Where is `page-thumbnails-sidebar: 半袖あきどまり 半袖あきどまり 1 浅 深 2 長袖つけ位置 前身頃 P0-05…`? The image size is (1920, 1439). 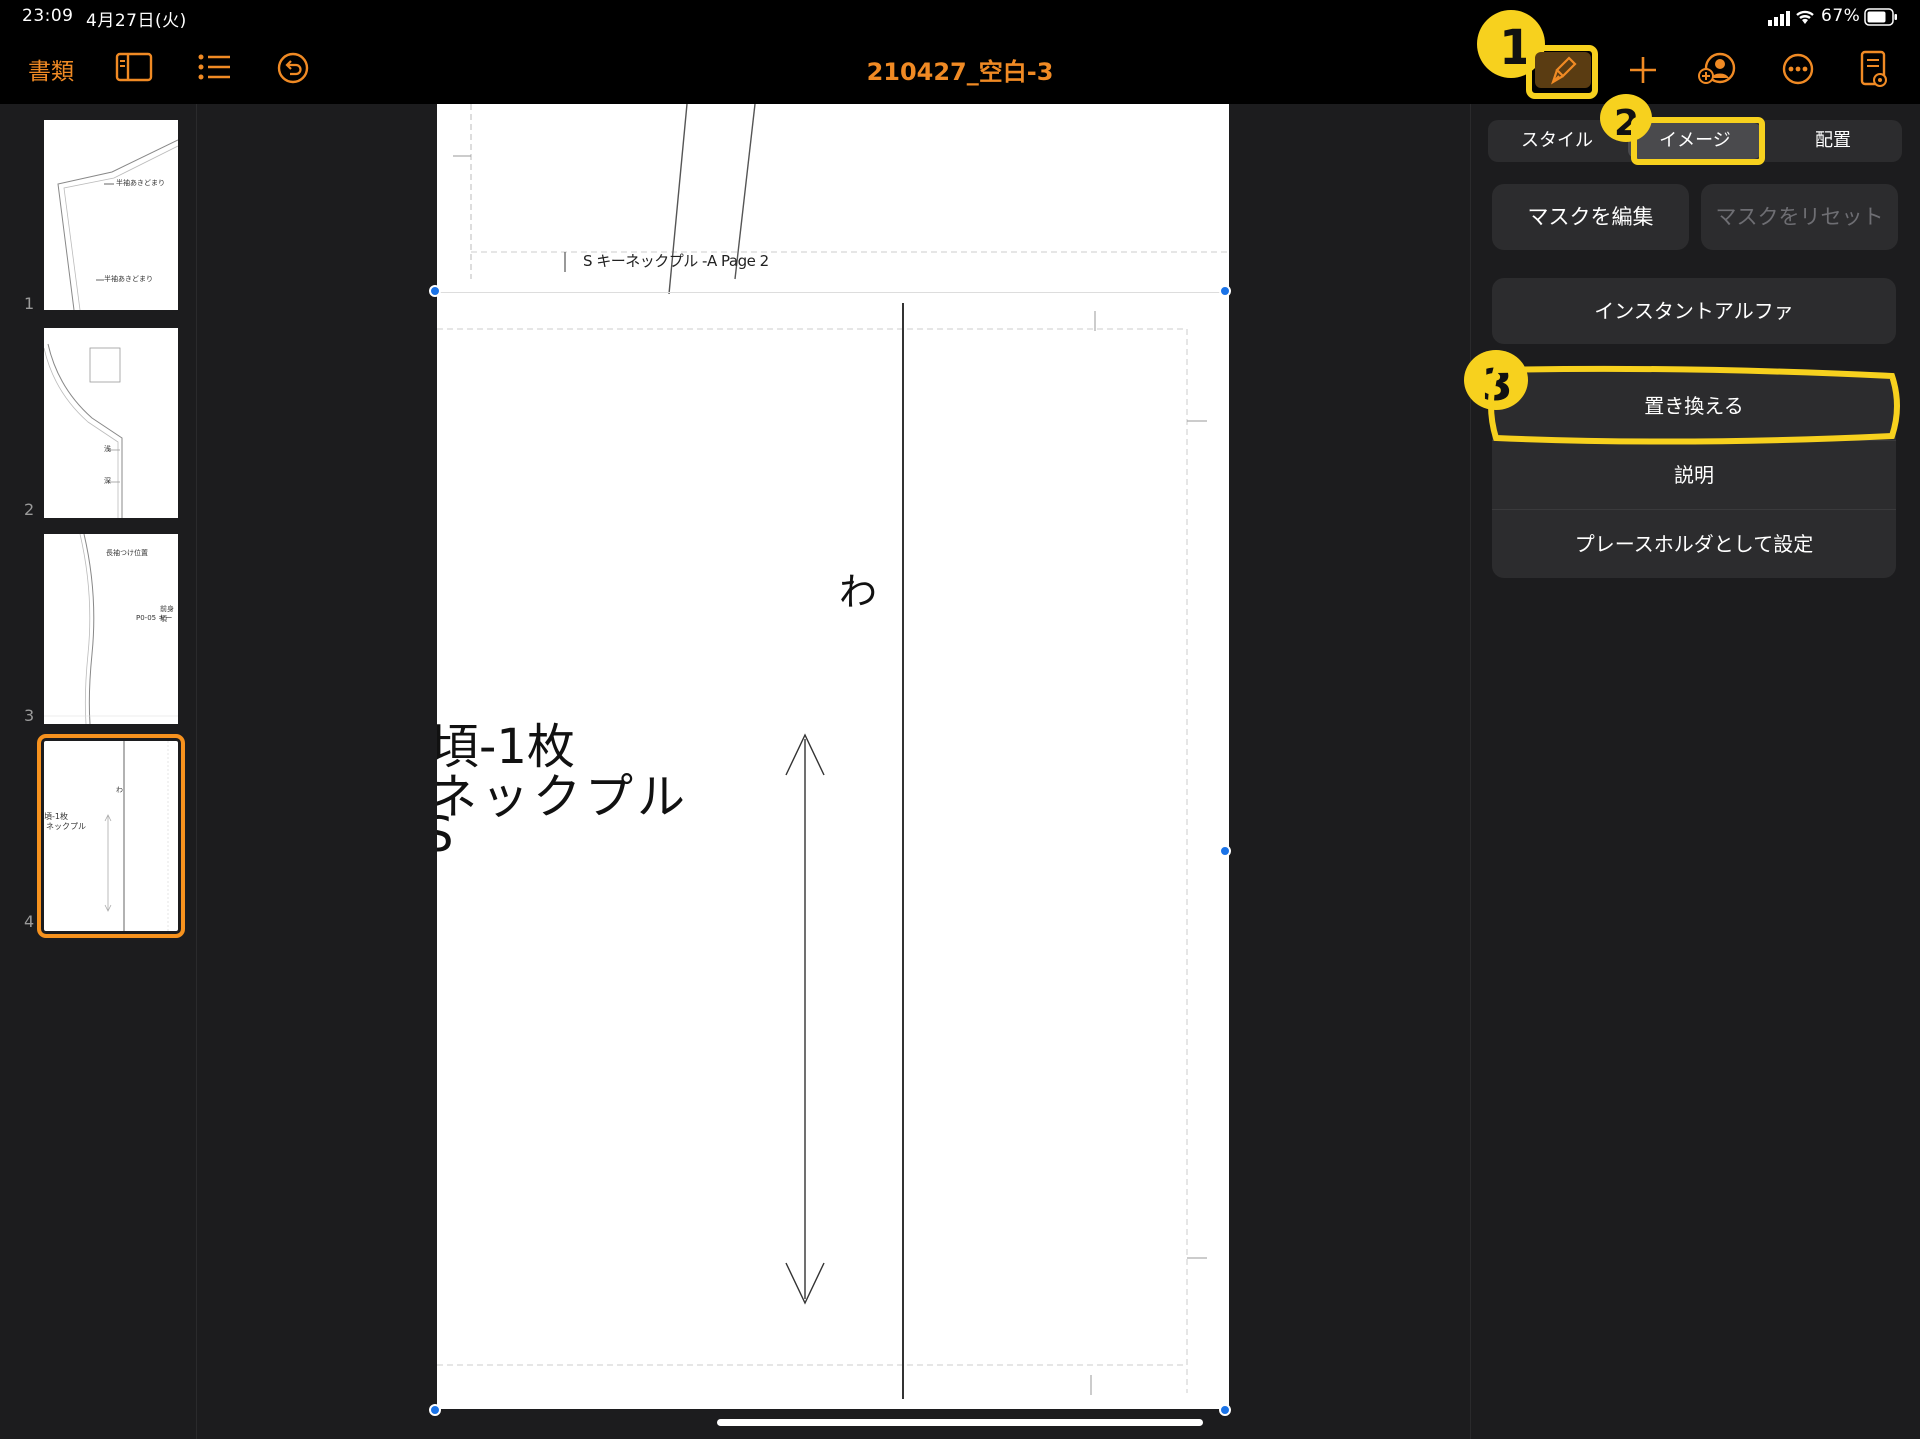 page-thumbnails-sidebar: 半袖あきどまり 半袖あきどまり 1 浅 深 2 長袖つけ位置 前身頃 P0-05… is located at coordinates (98, 771).